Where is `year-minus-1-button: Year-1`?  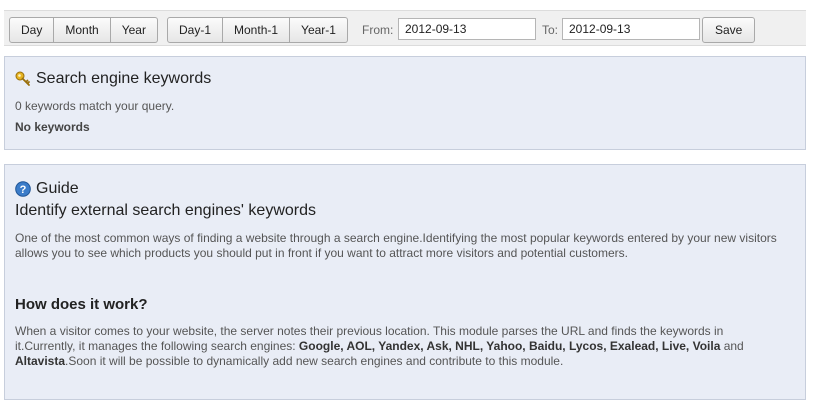 year-minus-1-button: Year-1 is located at coordinates (319, 30).